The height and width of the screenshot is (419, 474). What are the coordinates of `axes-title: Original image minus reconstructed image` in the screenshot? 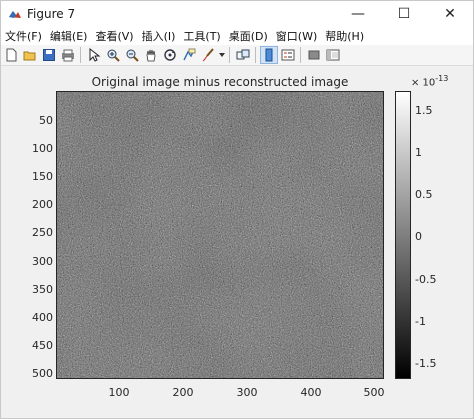 It's located at (220, 82).